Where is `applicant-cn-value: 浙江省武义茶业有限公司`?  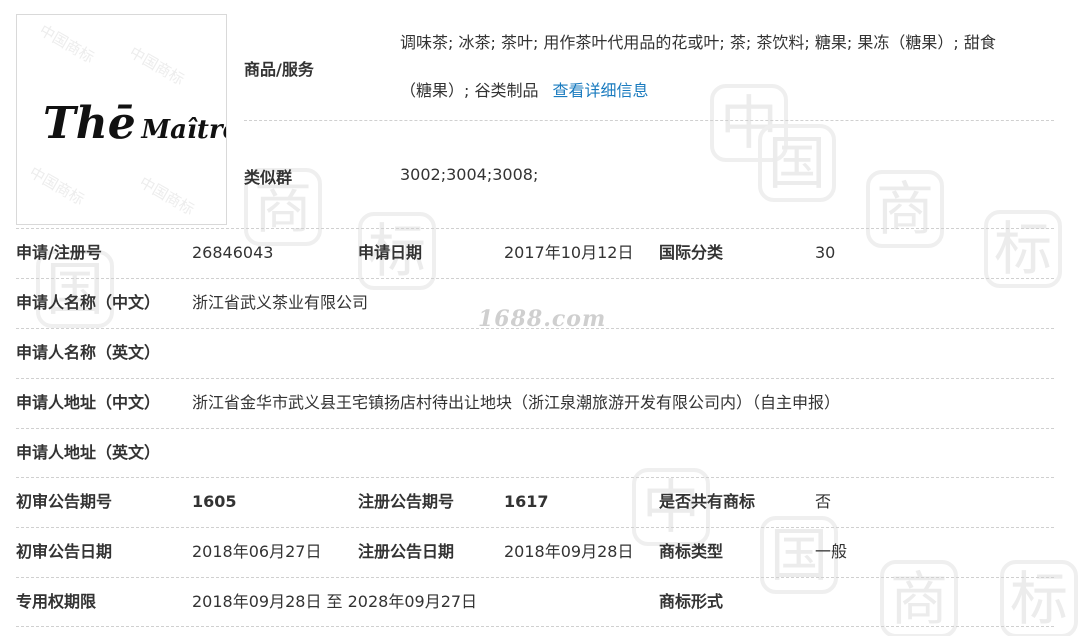 applicant-cn-value: 浙江省武义茶业有限公司 is located at coordinates (280, 302).